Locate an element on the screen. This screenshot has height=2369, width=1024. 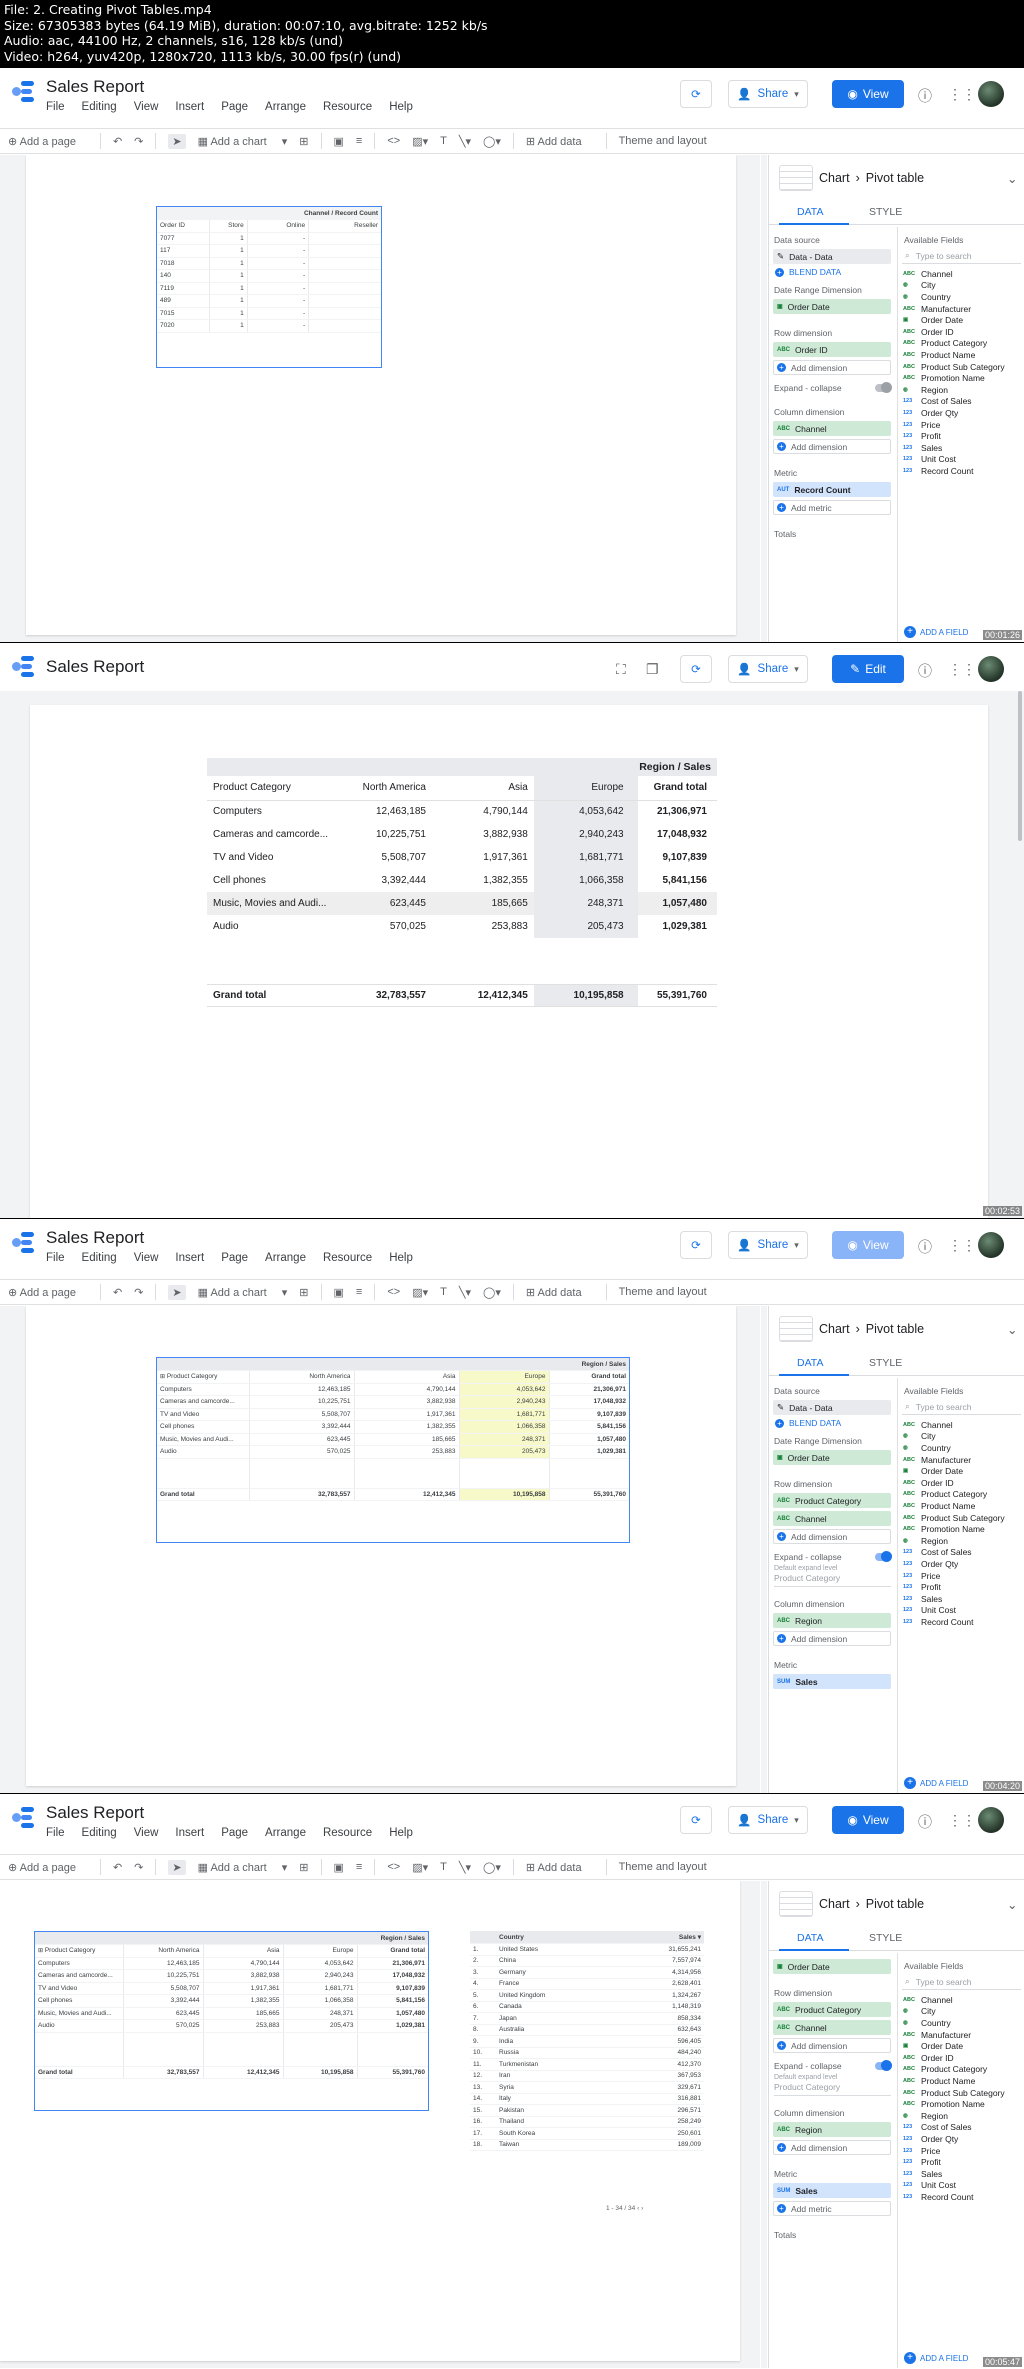
col-header: Sales ▾ is located at coordinates (659, 1937).